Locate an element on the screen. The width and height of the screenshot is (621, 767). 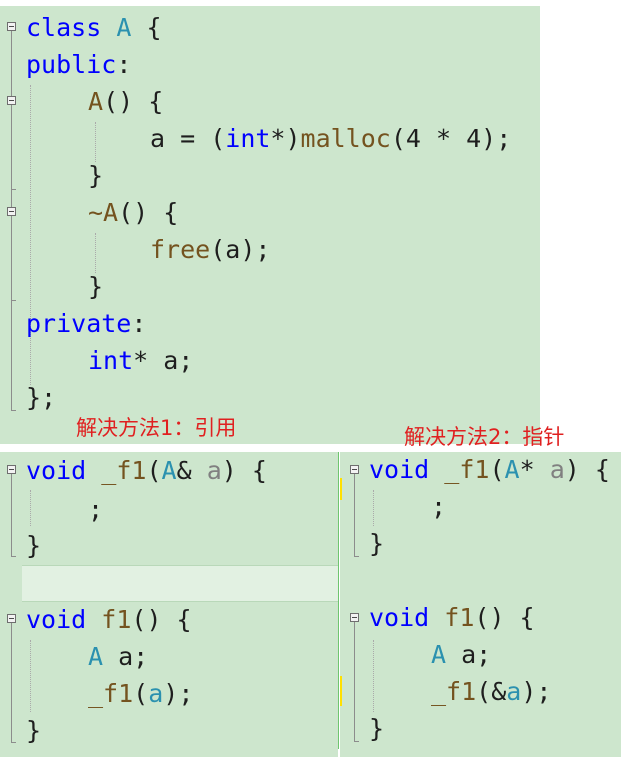
class-name: A is located at coordinates (124, 27).